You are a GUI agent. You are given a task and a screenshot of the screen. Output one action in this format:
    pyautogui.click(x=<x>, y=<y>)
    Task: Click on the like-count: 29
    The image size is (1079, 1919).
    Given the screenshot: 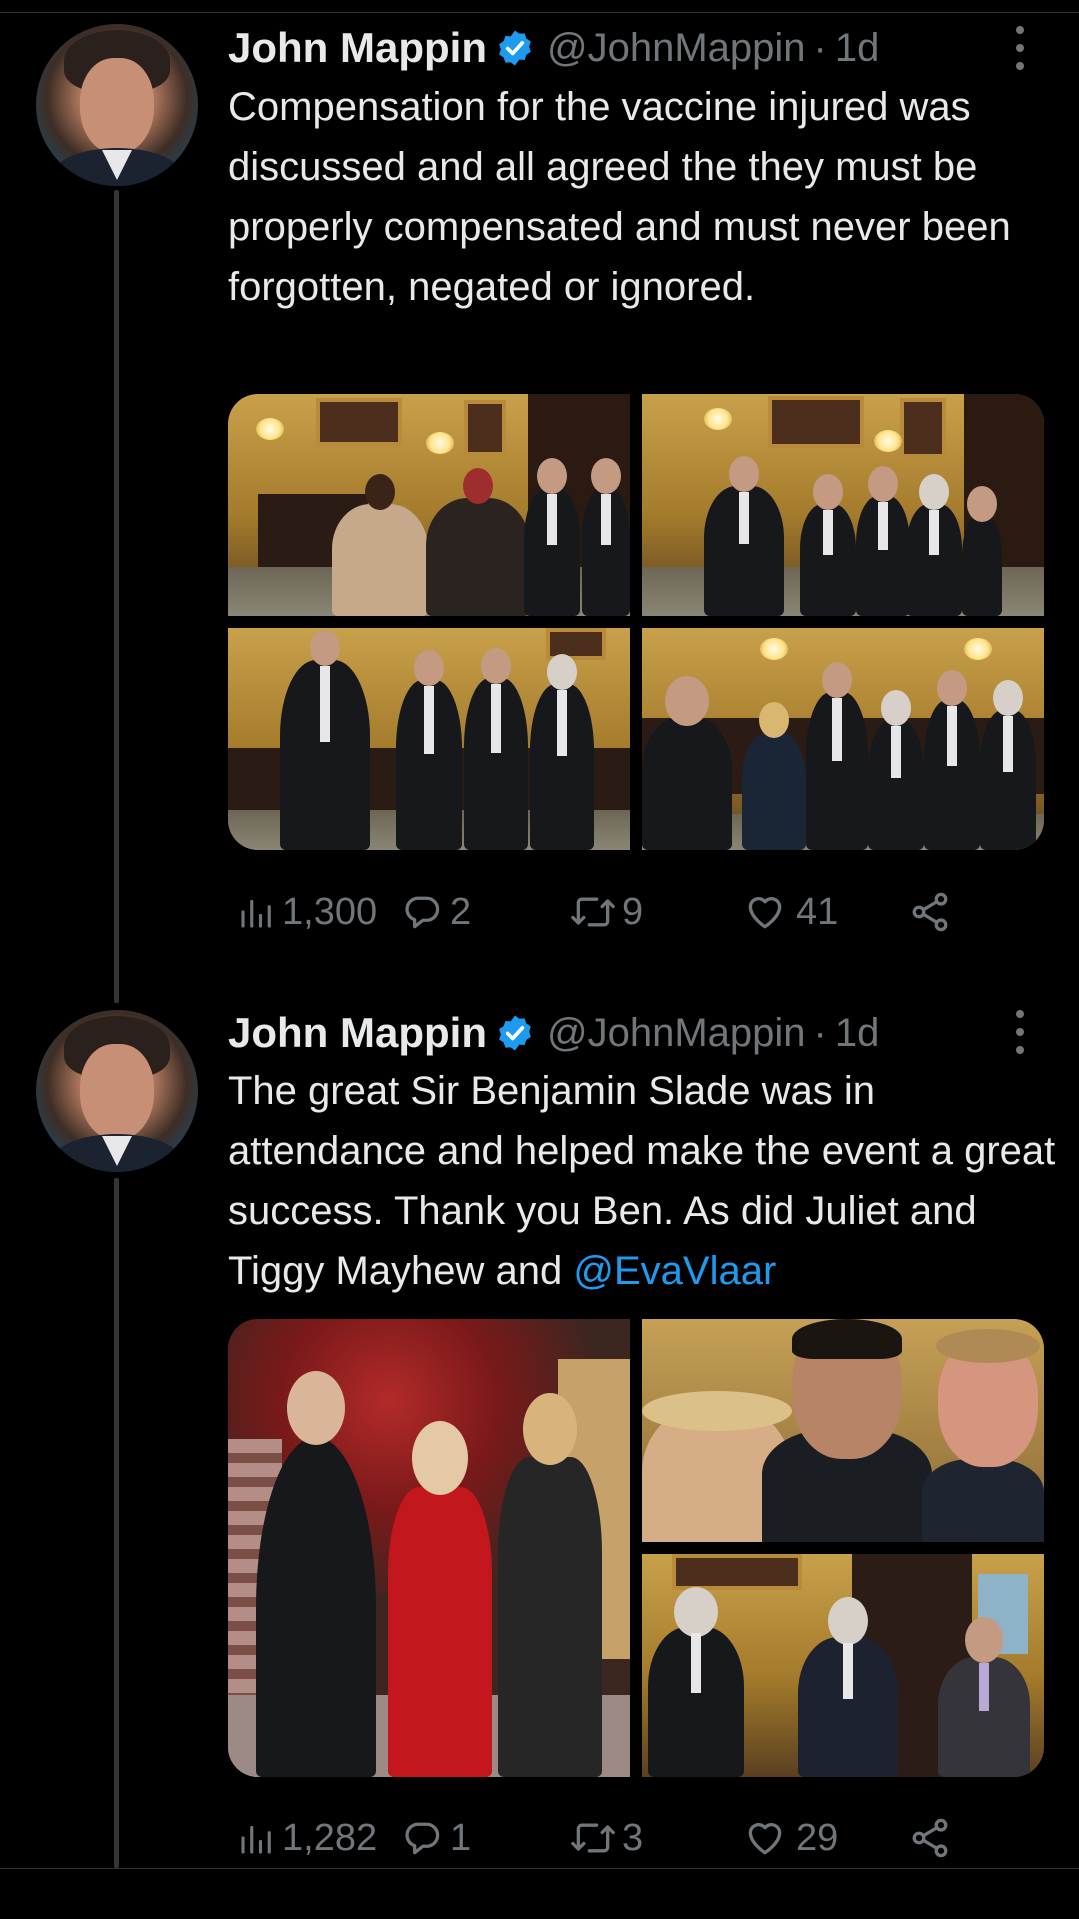 What is the action you would take?
    pyautogui.click(x=817, y=1837)
    